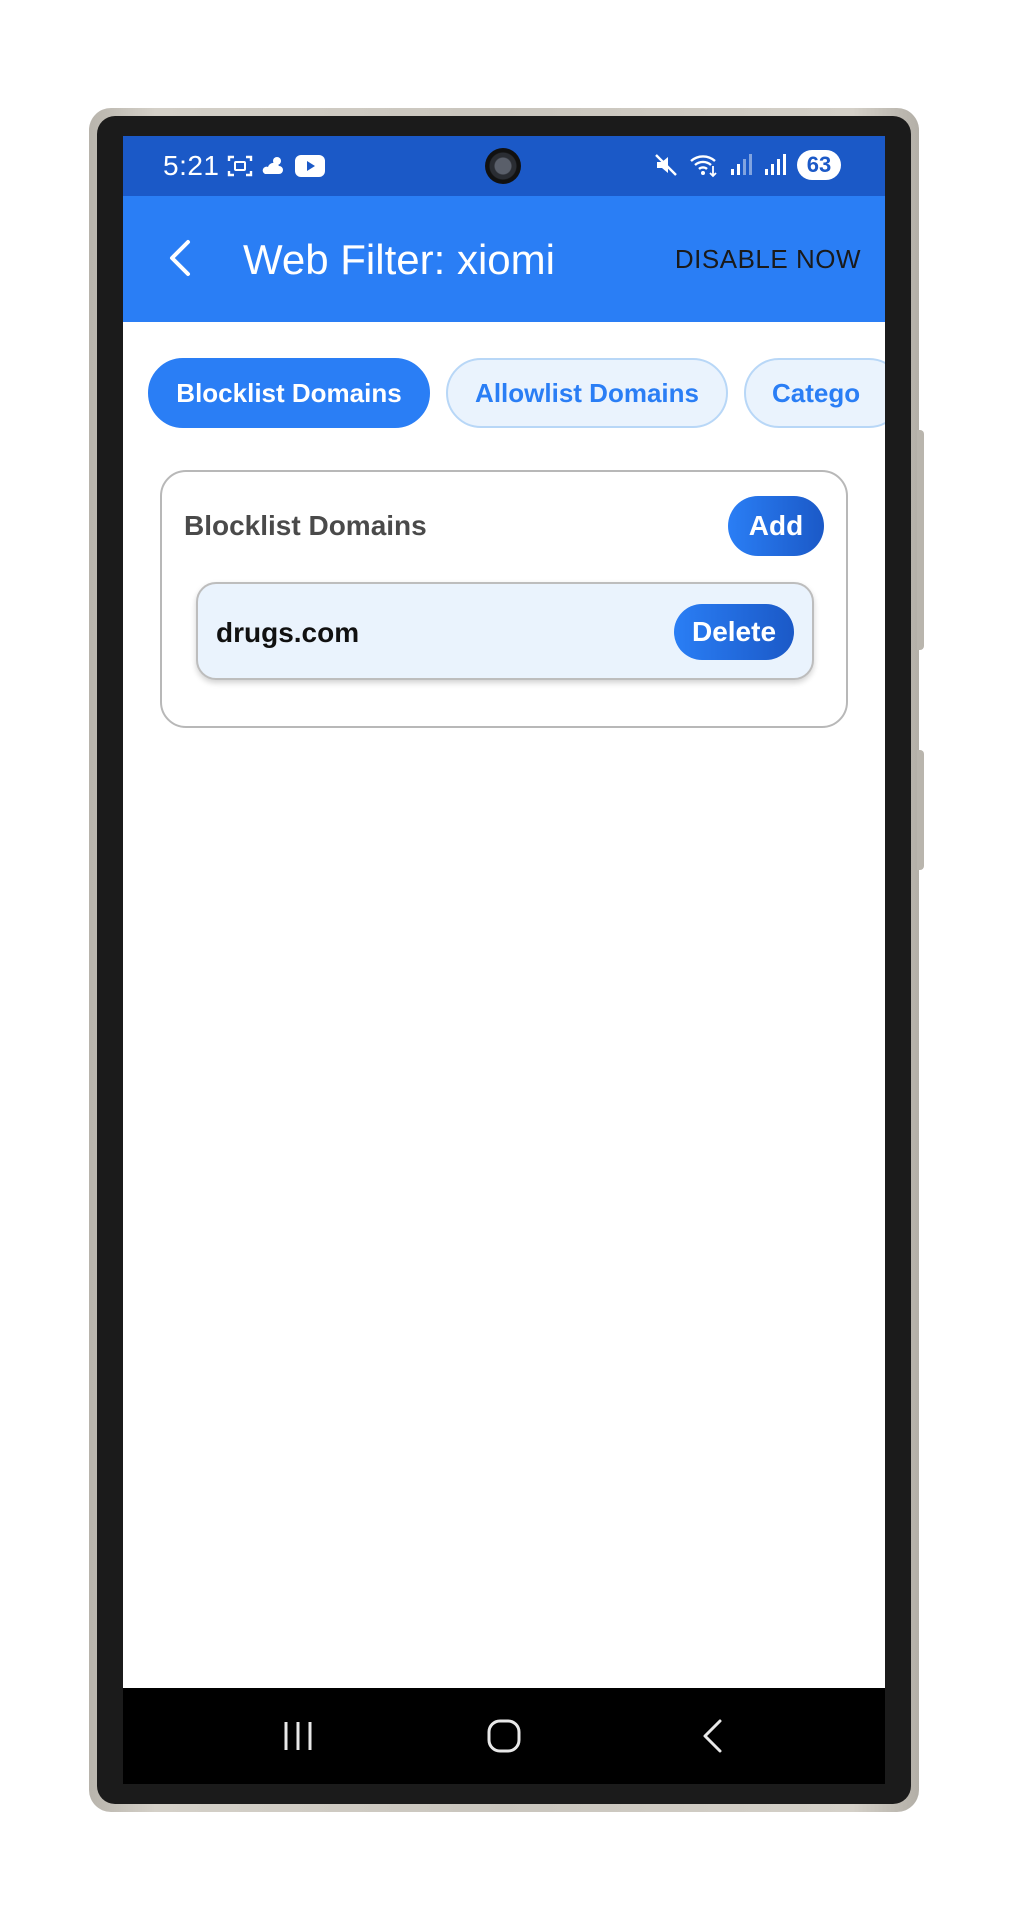  I want to click on status-time: 5:21, so click(191, 165).